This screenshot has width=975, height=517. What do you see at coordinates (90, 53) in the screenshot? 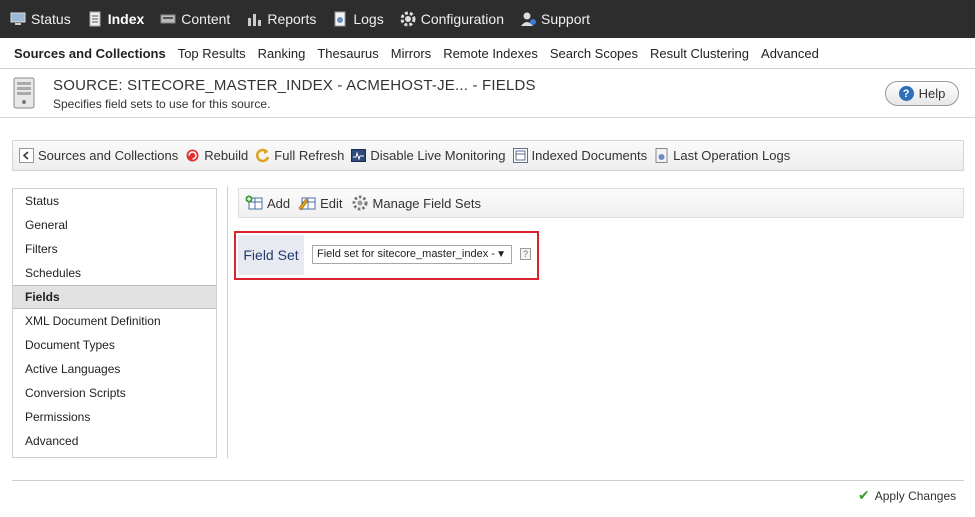
I see `subnav-sources-and-collections: Sources and Collections` at bounding box center [90, 53].